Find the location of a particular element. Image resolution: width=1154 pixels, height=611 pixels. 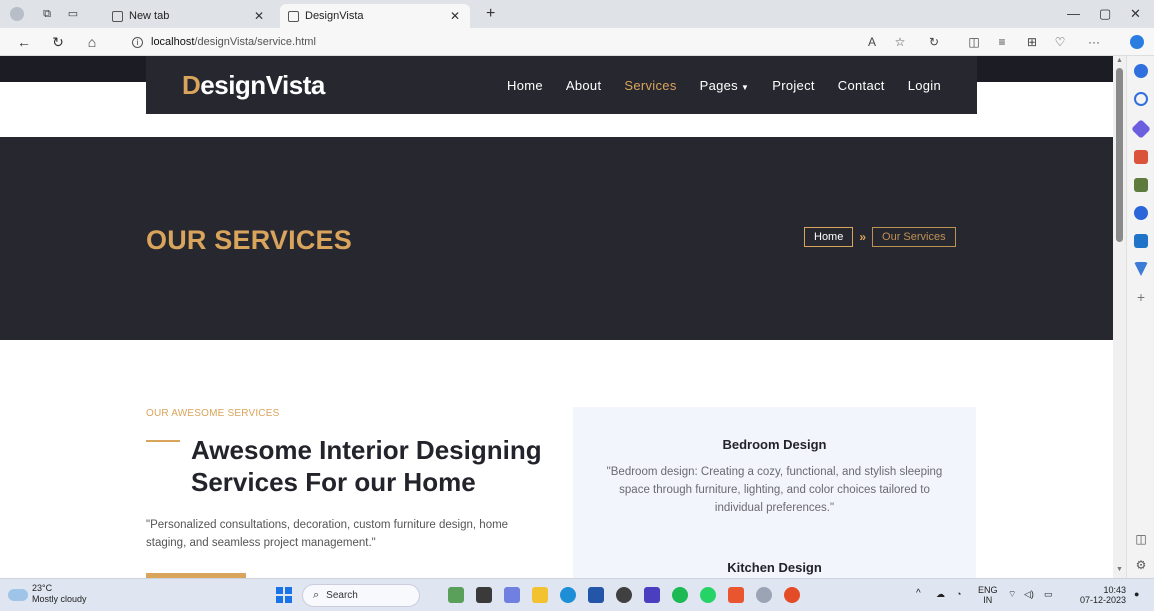

back-icon: ← is located at coordinates (24, 42).